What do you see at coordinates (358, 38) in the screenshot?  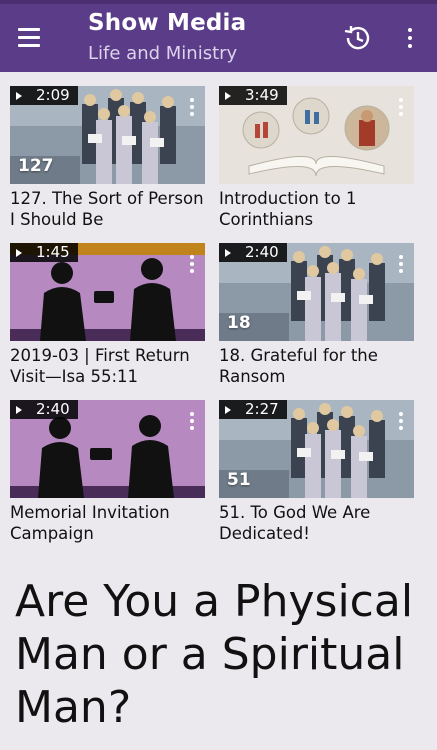 I see `history-icon` at bounding box center [358, 38].